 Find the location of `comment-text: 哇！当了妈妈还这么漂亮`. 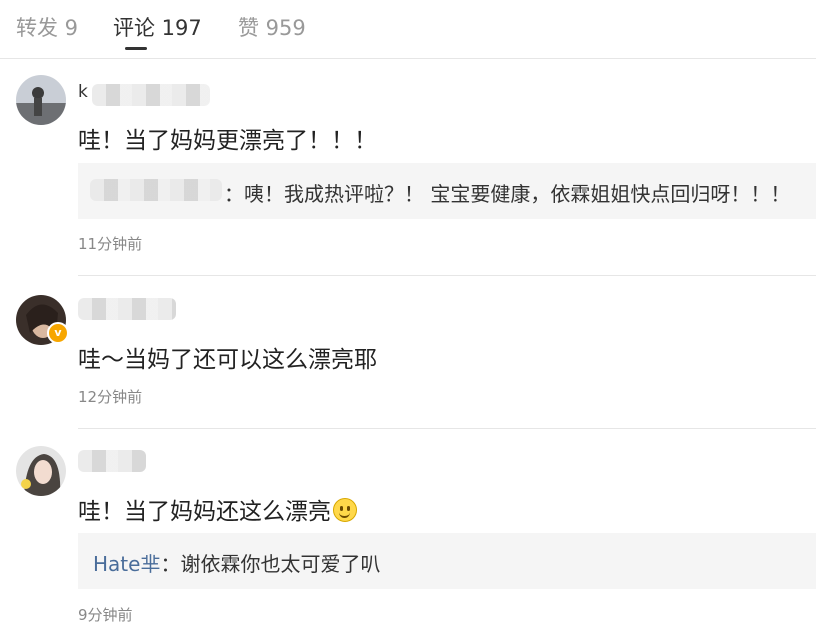

comment-text: 哇！当了妈妈还这么漂亮 is located at coordinates (217, 509).